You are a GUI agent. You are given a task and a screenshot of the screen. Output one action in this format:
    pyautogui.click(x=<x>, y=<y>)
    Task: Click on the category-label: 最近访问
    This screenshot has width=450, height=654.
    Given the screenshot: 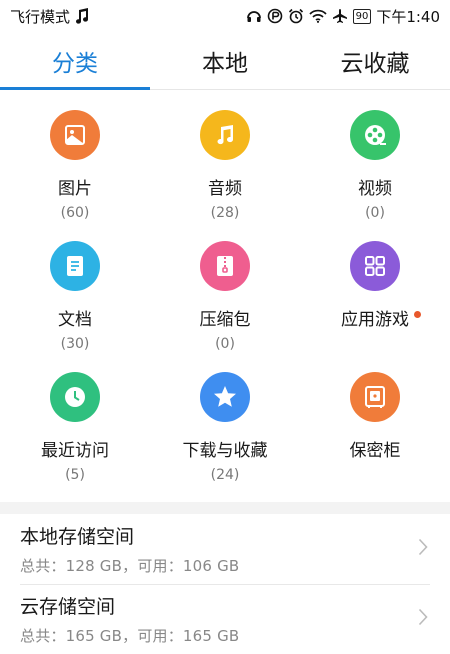 What is the action you would take?
    pyautogui.click(x=75, y=451)
    